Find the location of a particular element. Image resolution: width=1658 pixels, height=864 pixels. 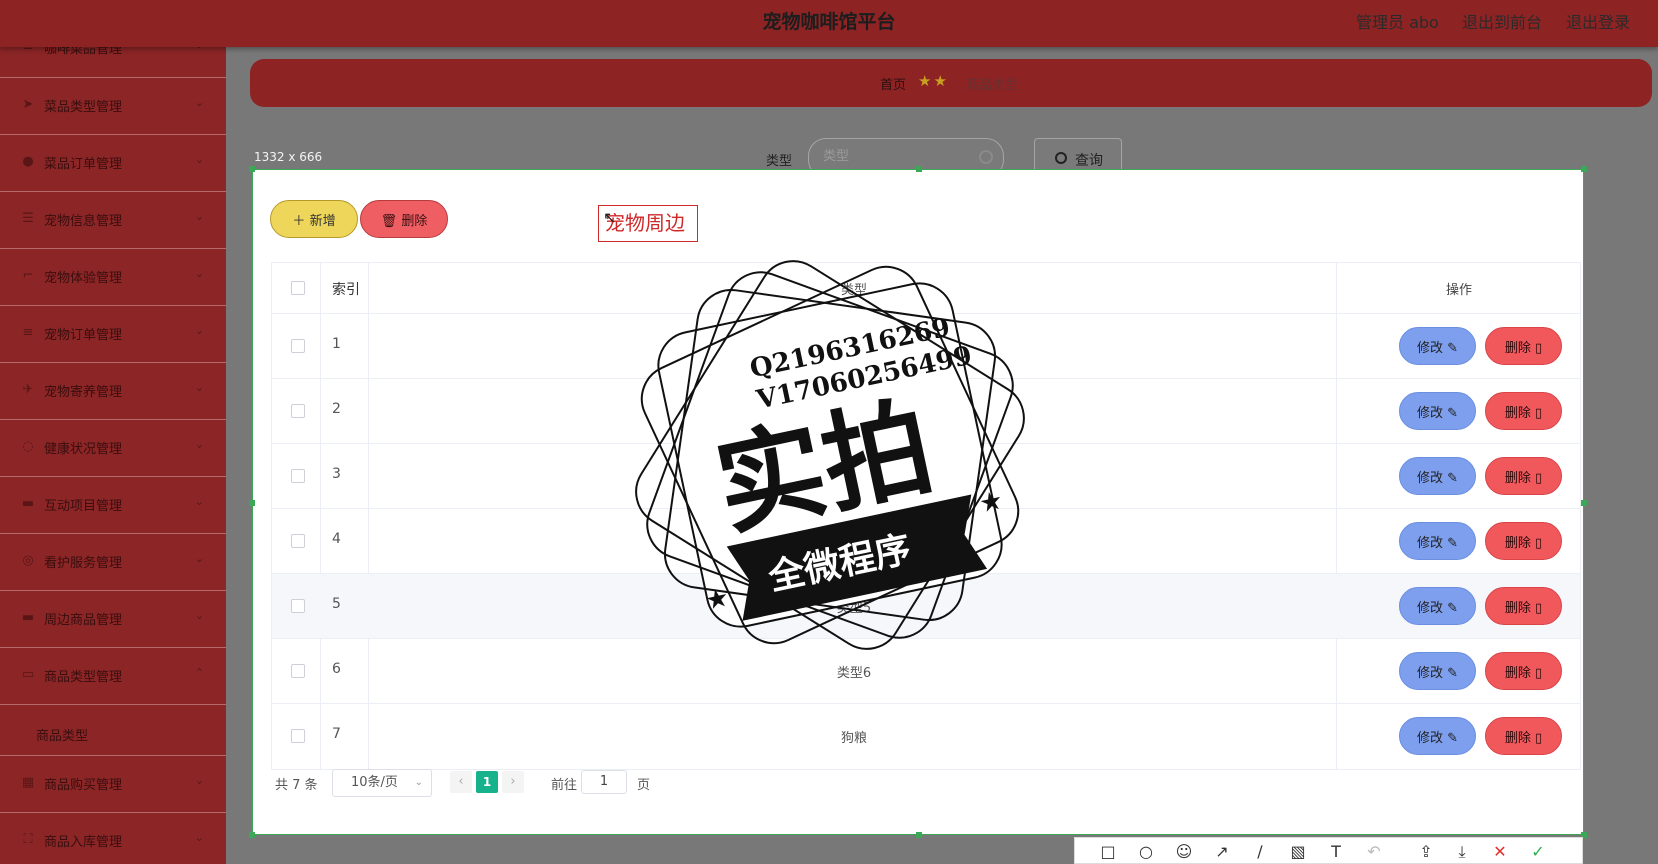

row-index: 7 is located at coordinates (336, 734).